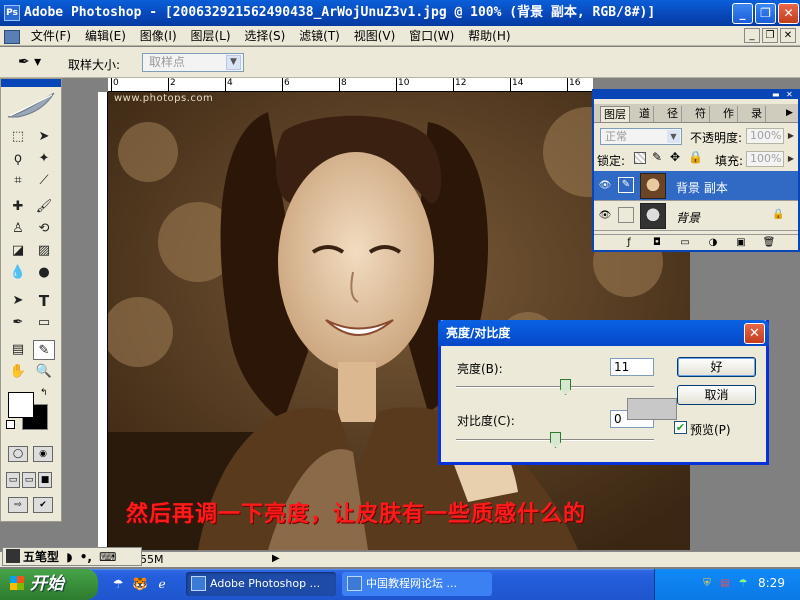 This screenshot has height=600, width=800. Describe the element at coordinates (729, 114) in the screenshot. I see `tab-actions: 作` at that location.